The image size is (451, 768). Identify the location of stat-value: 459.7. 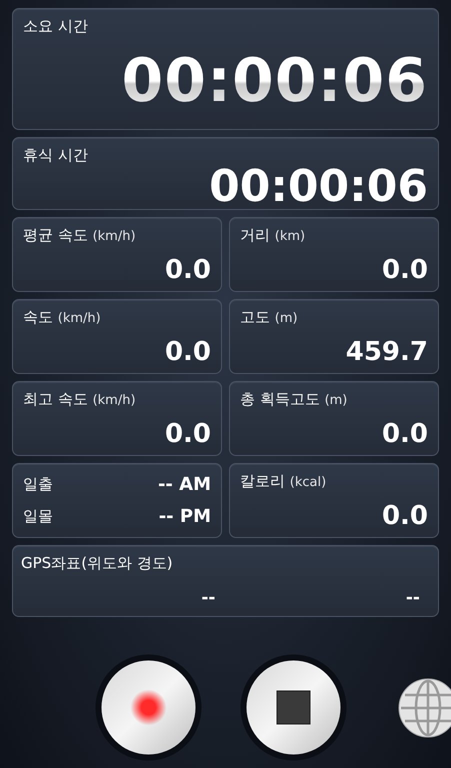
(387, 352).